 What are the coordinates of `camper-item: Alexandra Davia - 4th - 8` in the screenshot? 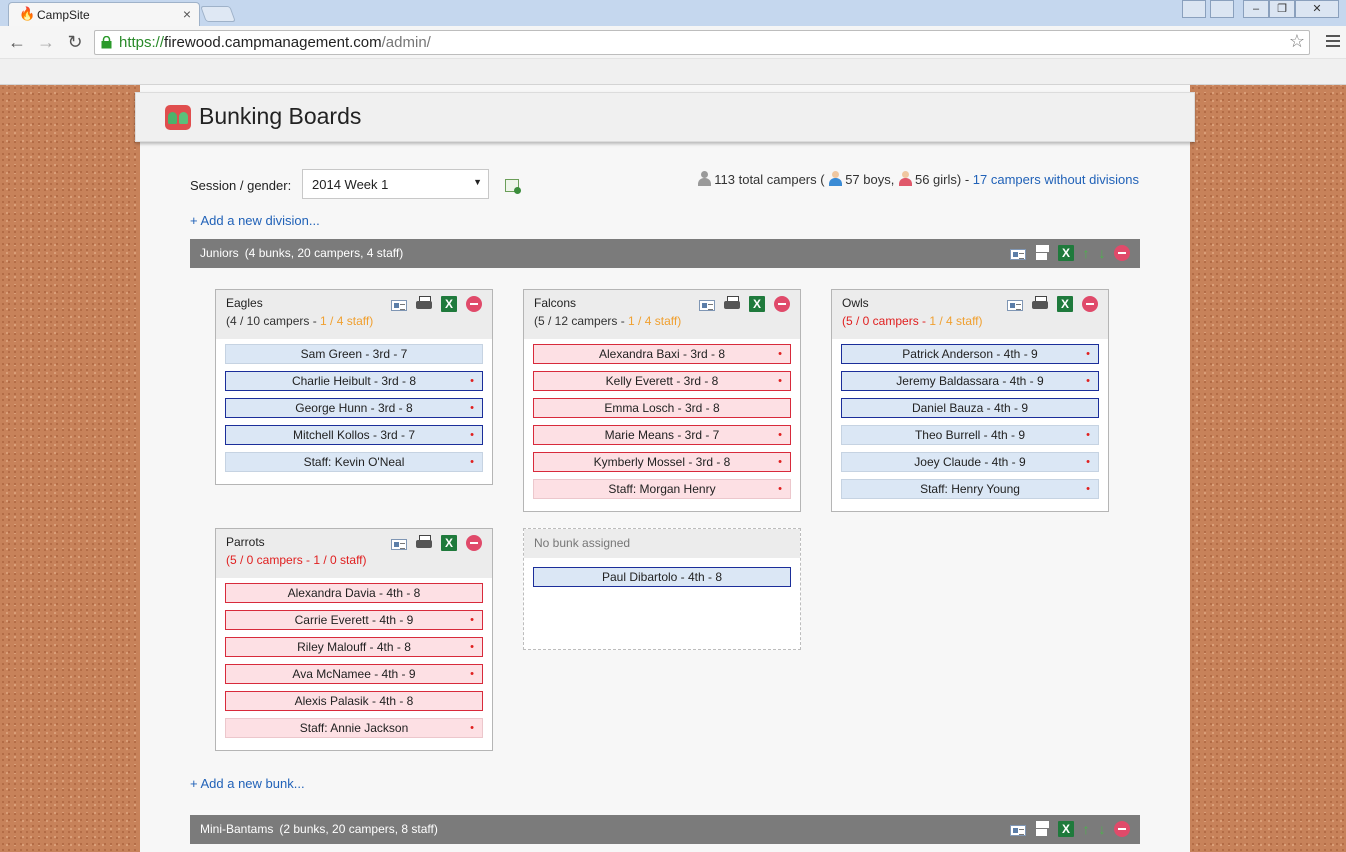 It's located at (354, 593).